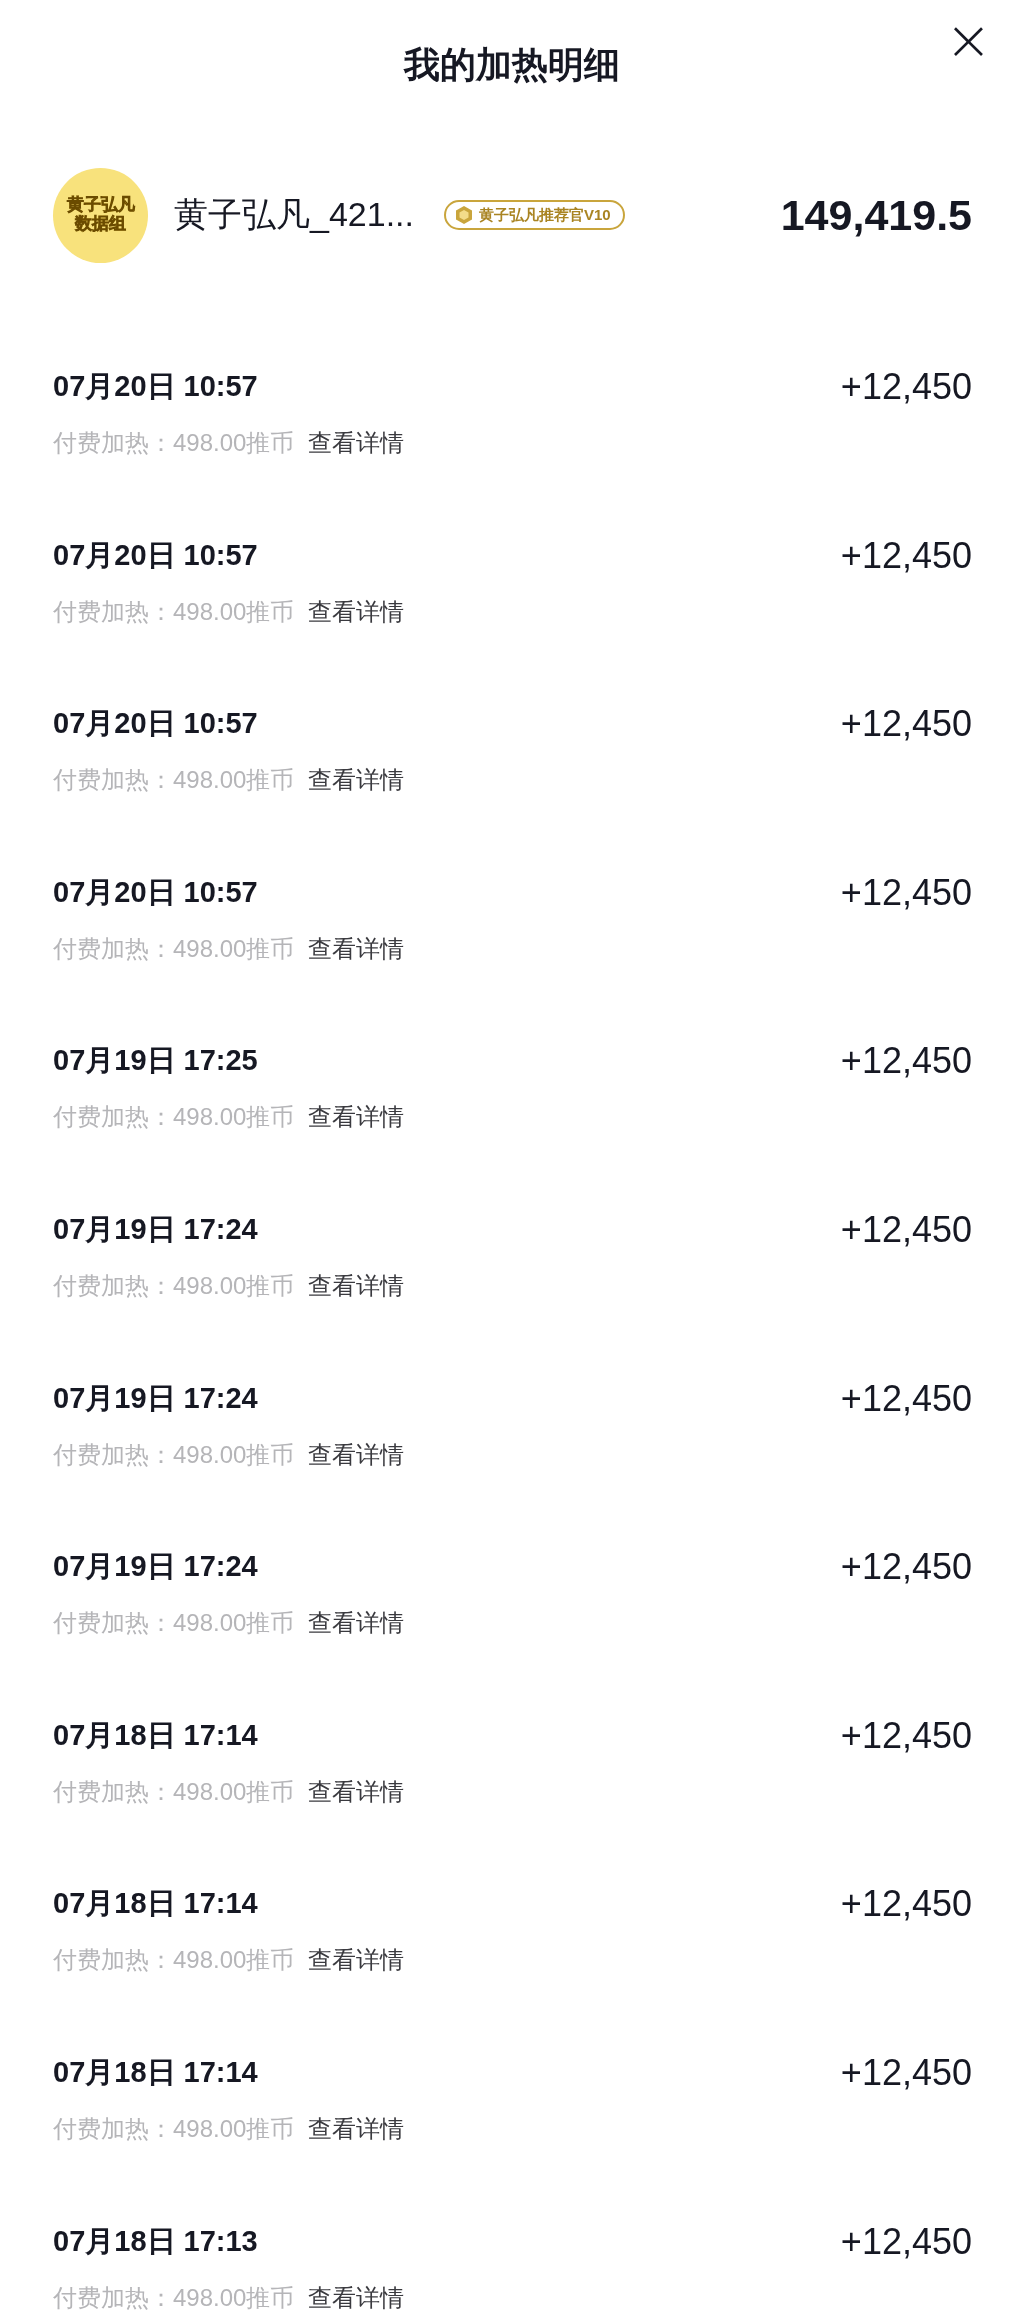 The height and width of the screenshot is (2318, 1024). What do you see at coordinates (155, 1061) in the screenshot?
I see `record-time: 07月19日 17:25` at bounding box center [155, 1061].